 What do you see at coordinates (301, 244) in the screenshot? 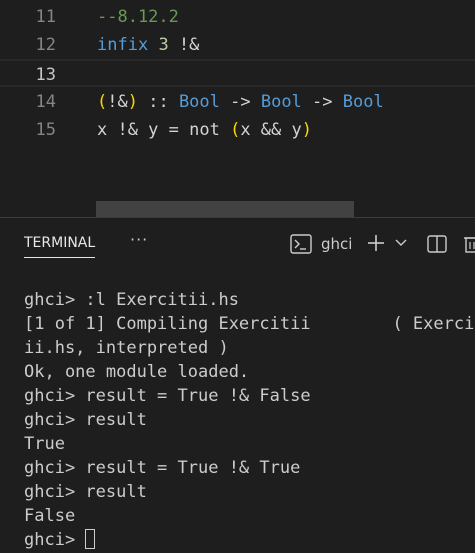
I see `terminal-icon` at bounding box center [301, 244].